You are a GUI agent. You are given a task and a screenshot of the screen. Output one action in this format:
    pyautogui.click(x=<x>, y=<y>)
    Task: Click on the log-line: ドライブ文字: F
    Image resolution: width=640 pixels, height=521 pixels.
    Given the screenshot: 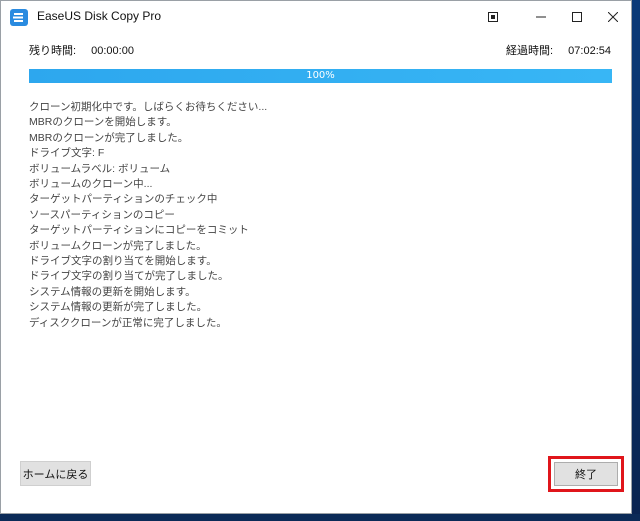 What is the action you would take?
    pyautogui.click(x=67, y=153)
    